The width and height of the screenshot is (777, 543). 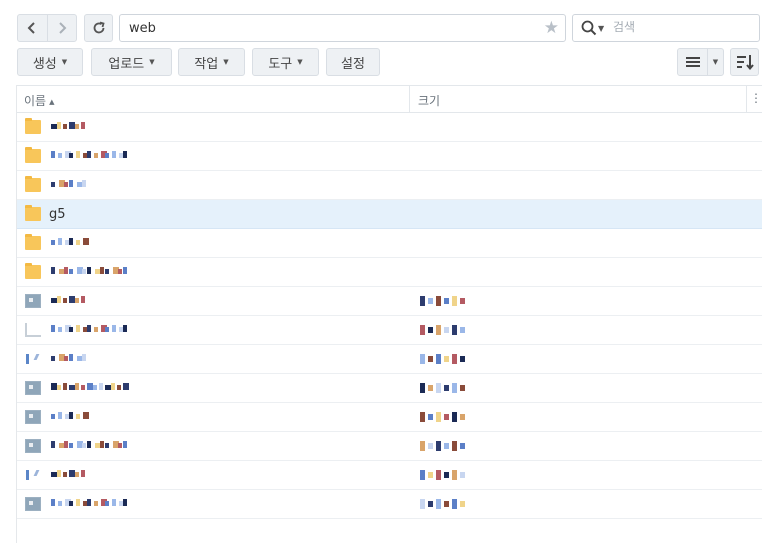 I want to click on size-column-label: 크기, so click(x=429, y=101).